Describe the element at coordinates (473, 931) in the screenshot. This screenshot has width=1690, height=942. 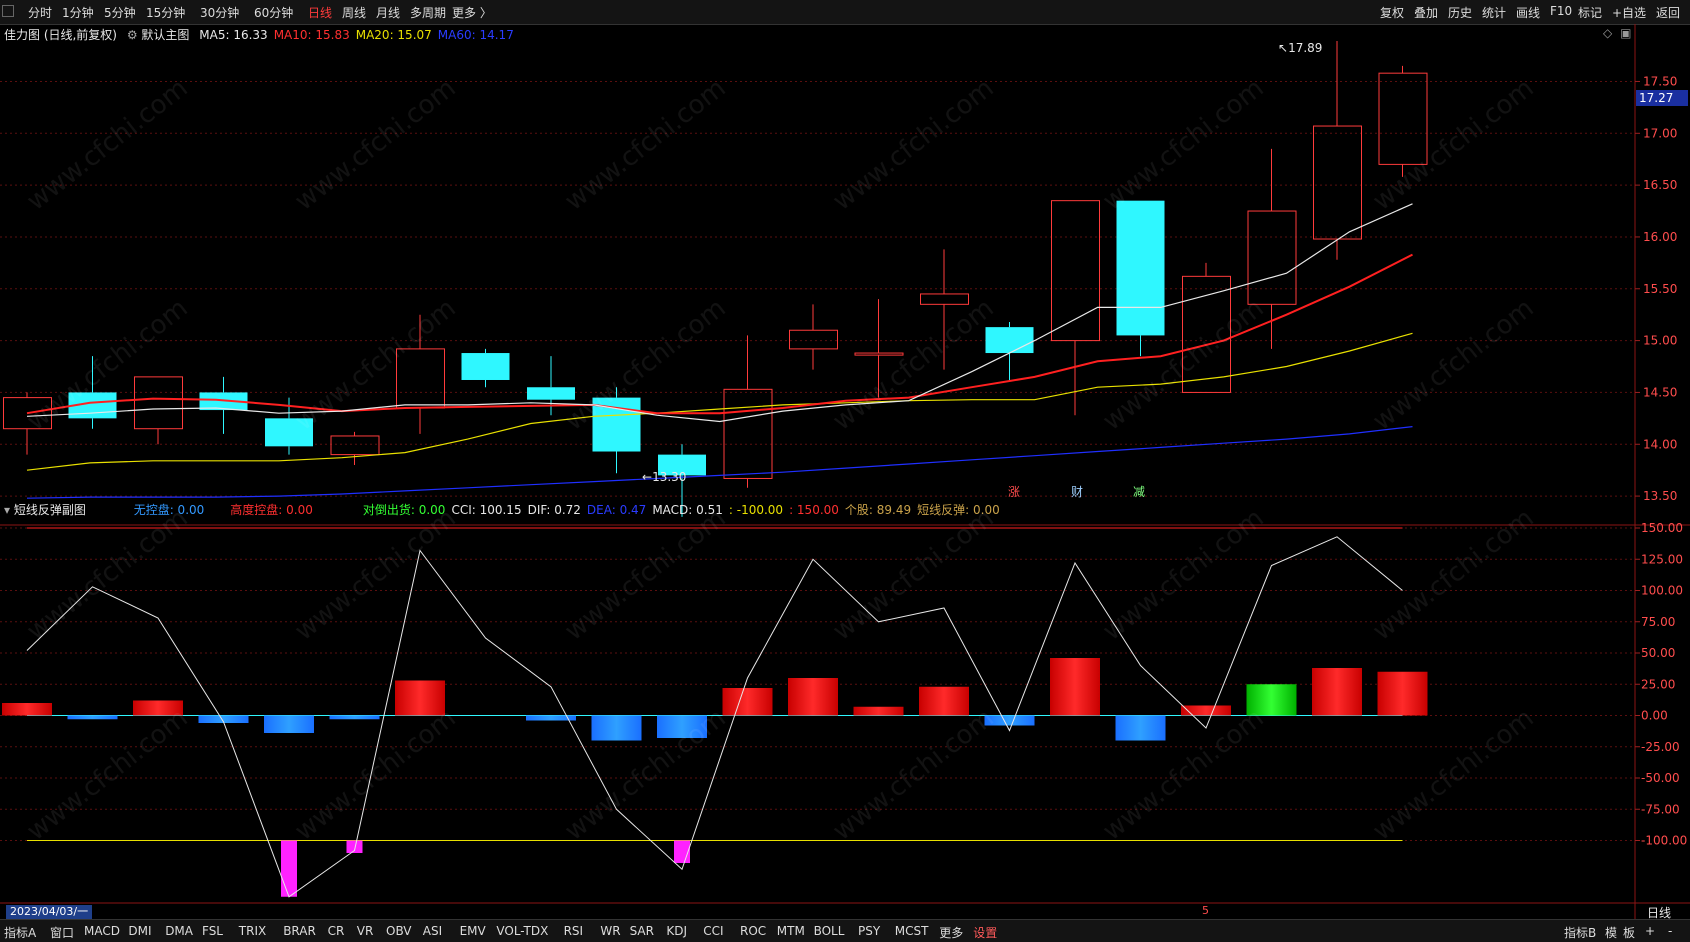
I see `indicator-tab-12: EMV` at that location.